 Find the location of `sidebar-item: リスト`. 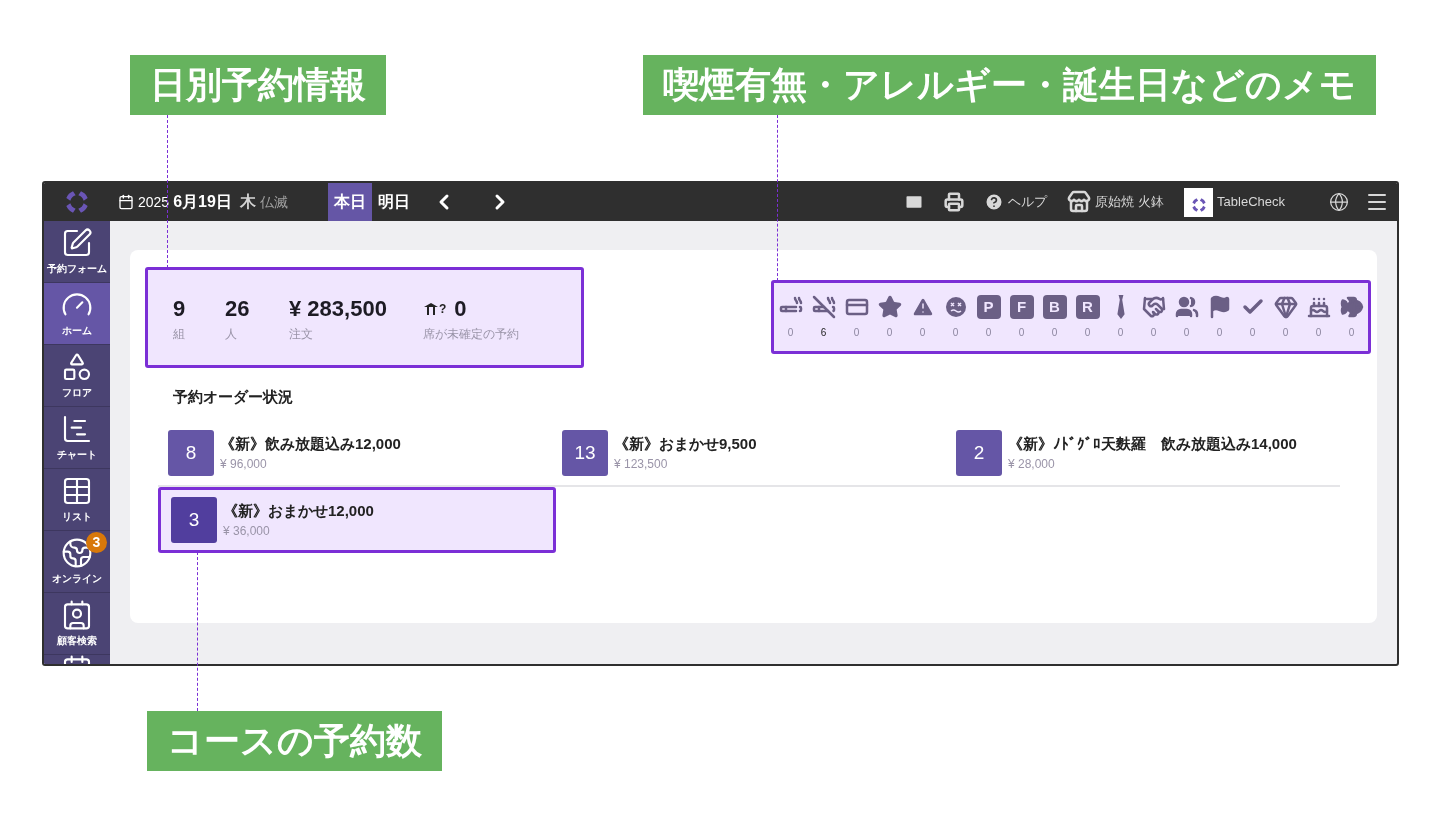

sidebar-item: リスト is located at coordinates (77, 500).